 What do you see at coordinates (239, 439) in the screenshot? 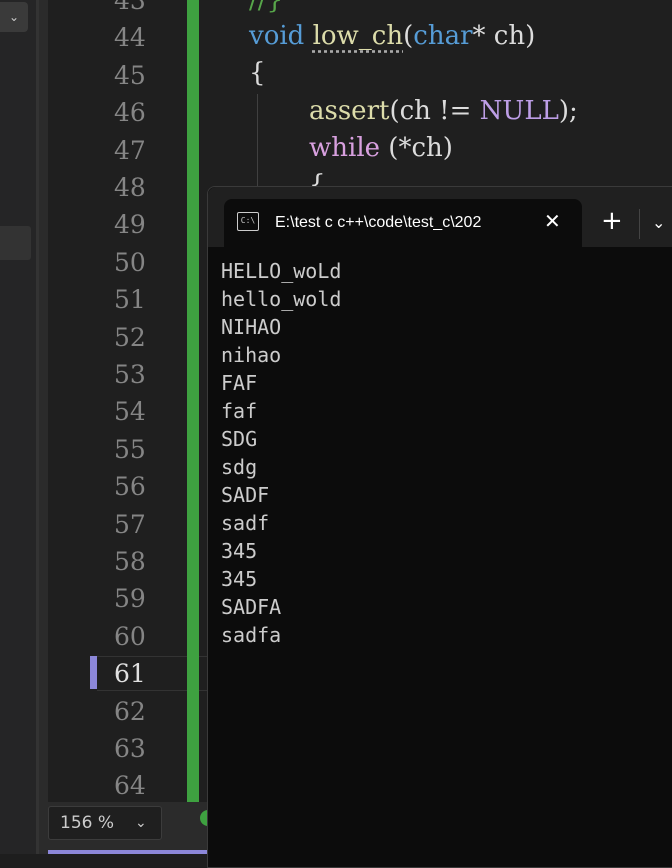
I see `output-line: SDG` at bounding box center [239, 439].